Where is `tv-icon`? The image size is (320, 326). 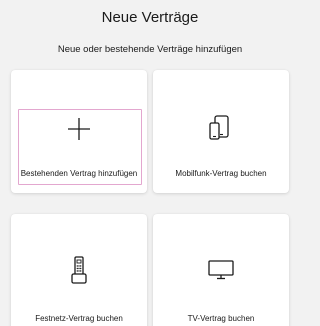 tv-icon is located at coordinates (221, 270).